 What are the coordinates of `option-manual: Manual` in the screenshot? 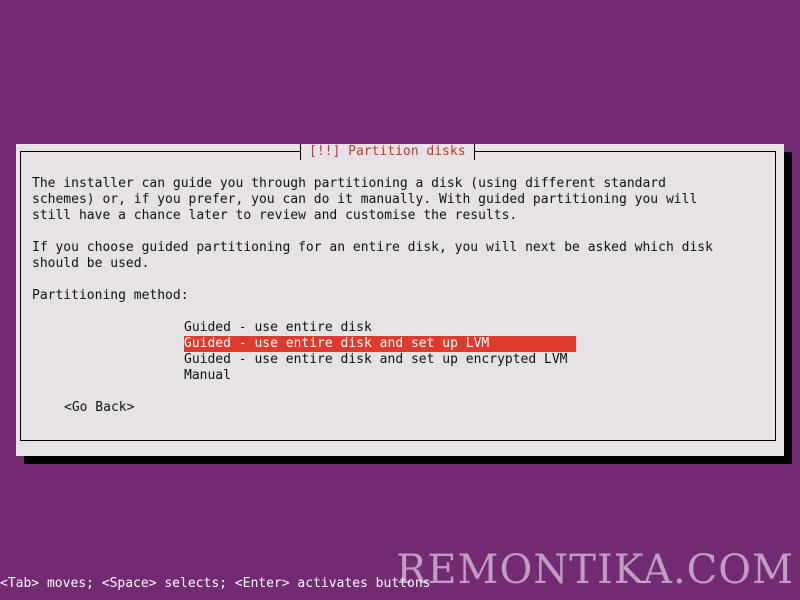 It's located at (380, 376).